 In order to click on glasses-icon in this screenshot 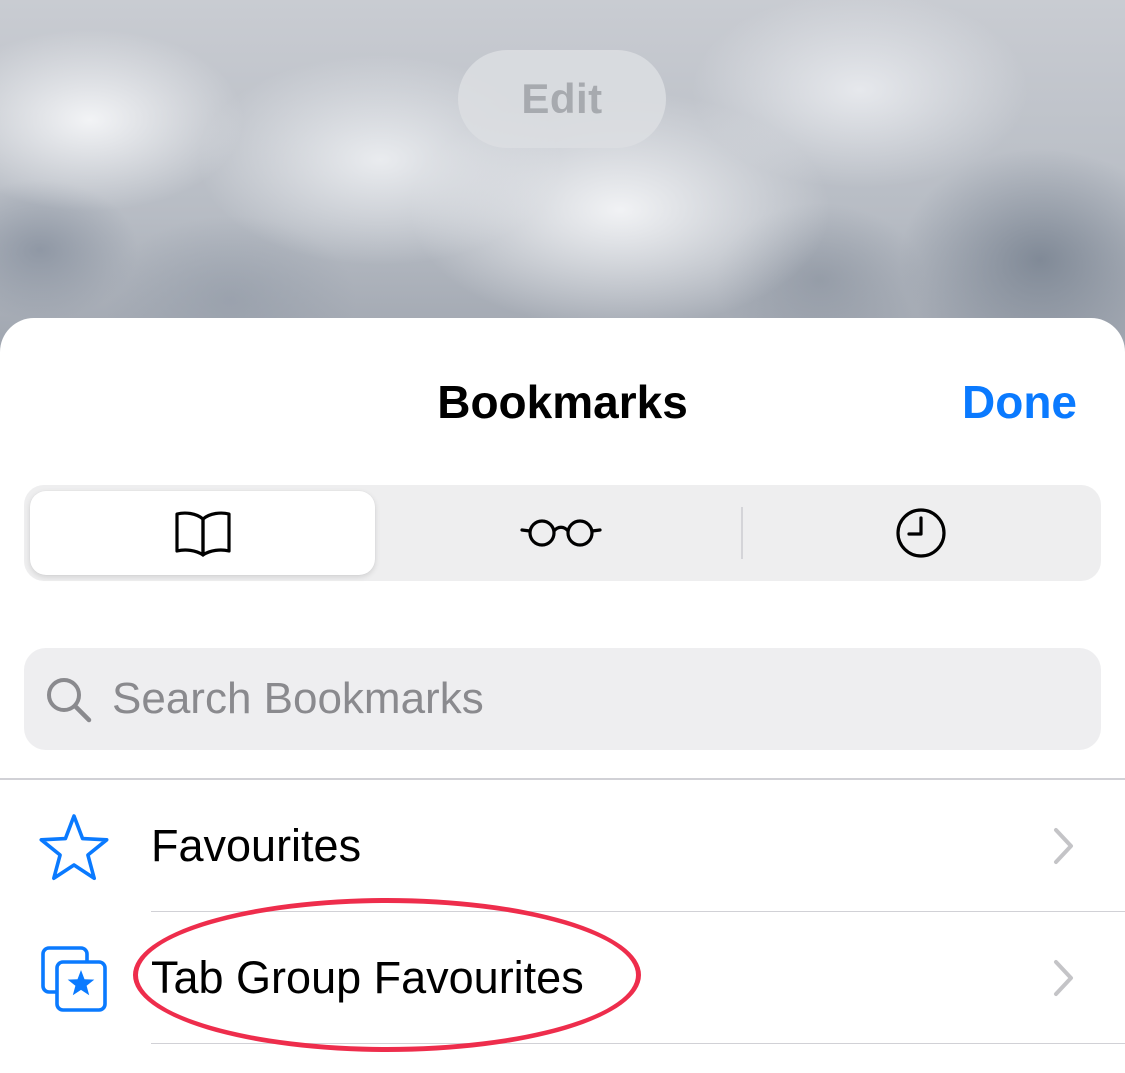, I will do `click(560, 533)`.